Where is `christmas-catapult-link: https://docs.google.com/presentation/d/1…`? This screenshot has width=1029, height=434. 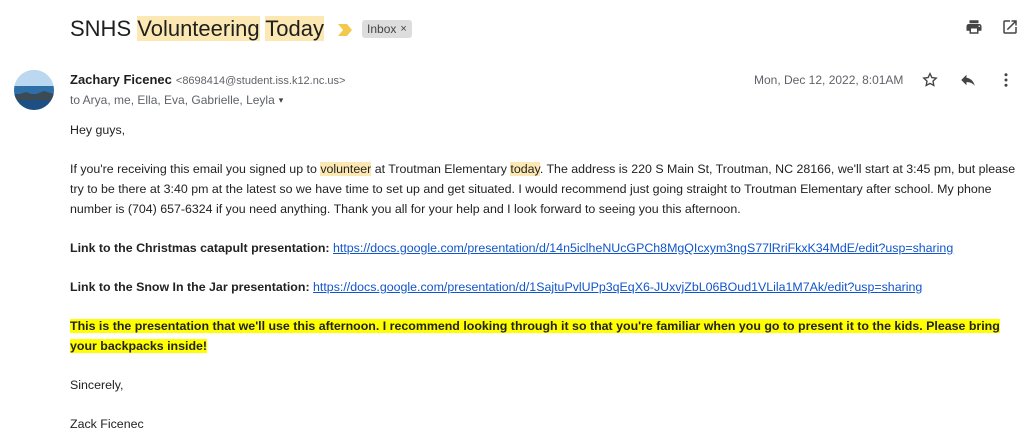 christmas-catapult-link: https://docs.google.com/presentation/d/1… is located at coordinates (643, 248).